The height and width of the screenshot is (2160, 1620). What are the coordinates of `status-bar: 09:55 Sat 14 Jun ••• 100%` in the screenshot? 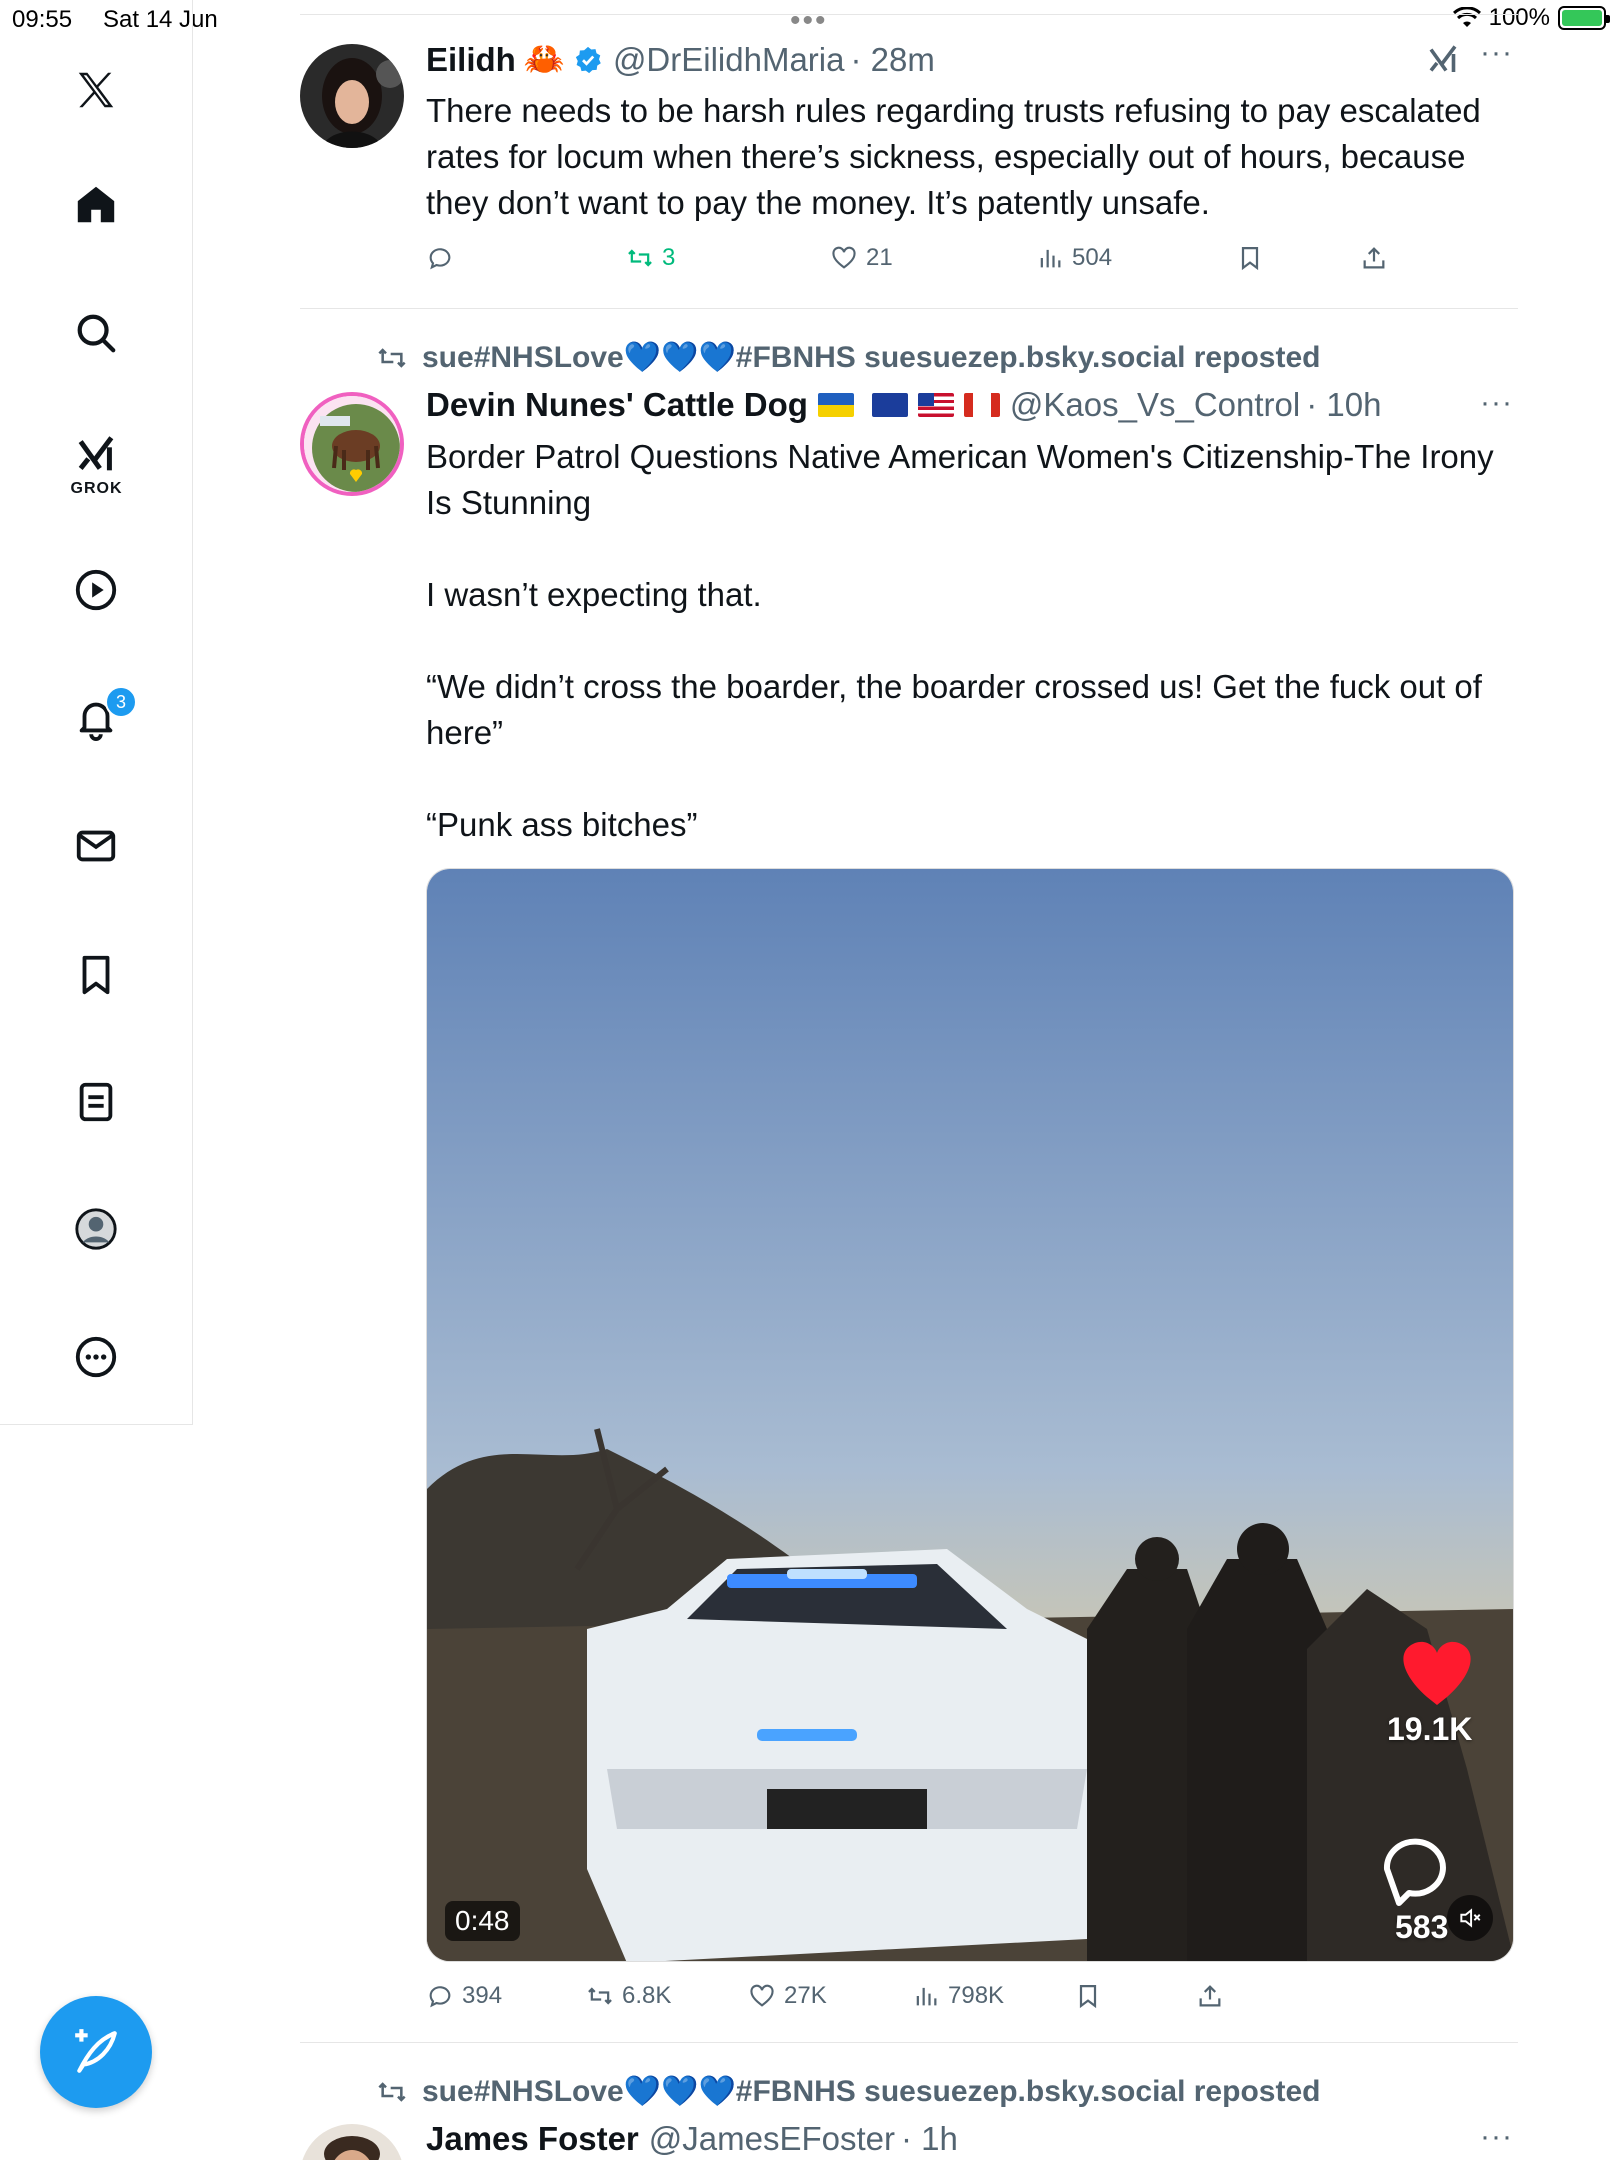 It's located at (810, 20).